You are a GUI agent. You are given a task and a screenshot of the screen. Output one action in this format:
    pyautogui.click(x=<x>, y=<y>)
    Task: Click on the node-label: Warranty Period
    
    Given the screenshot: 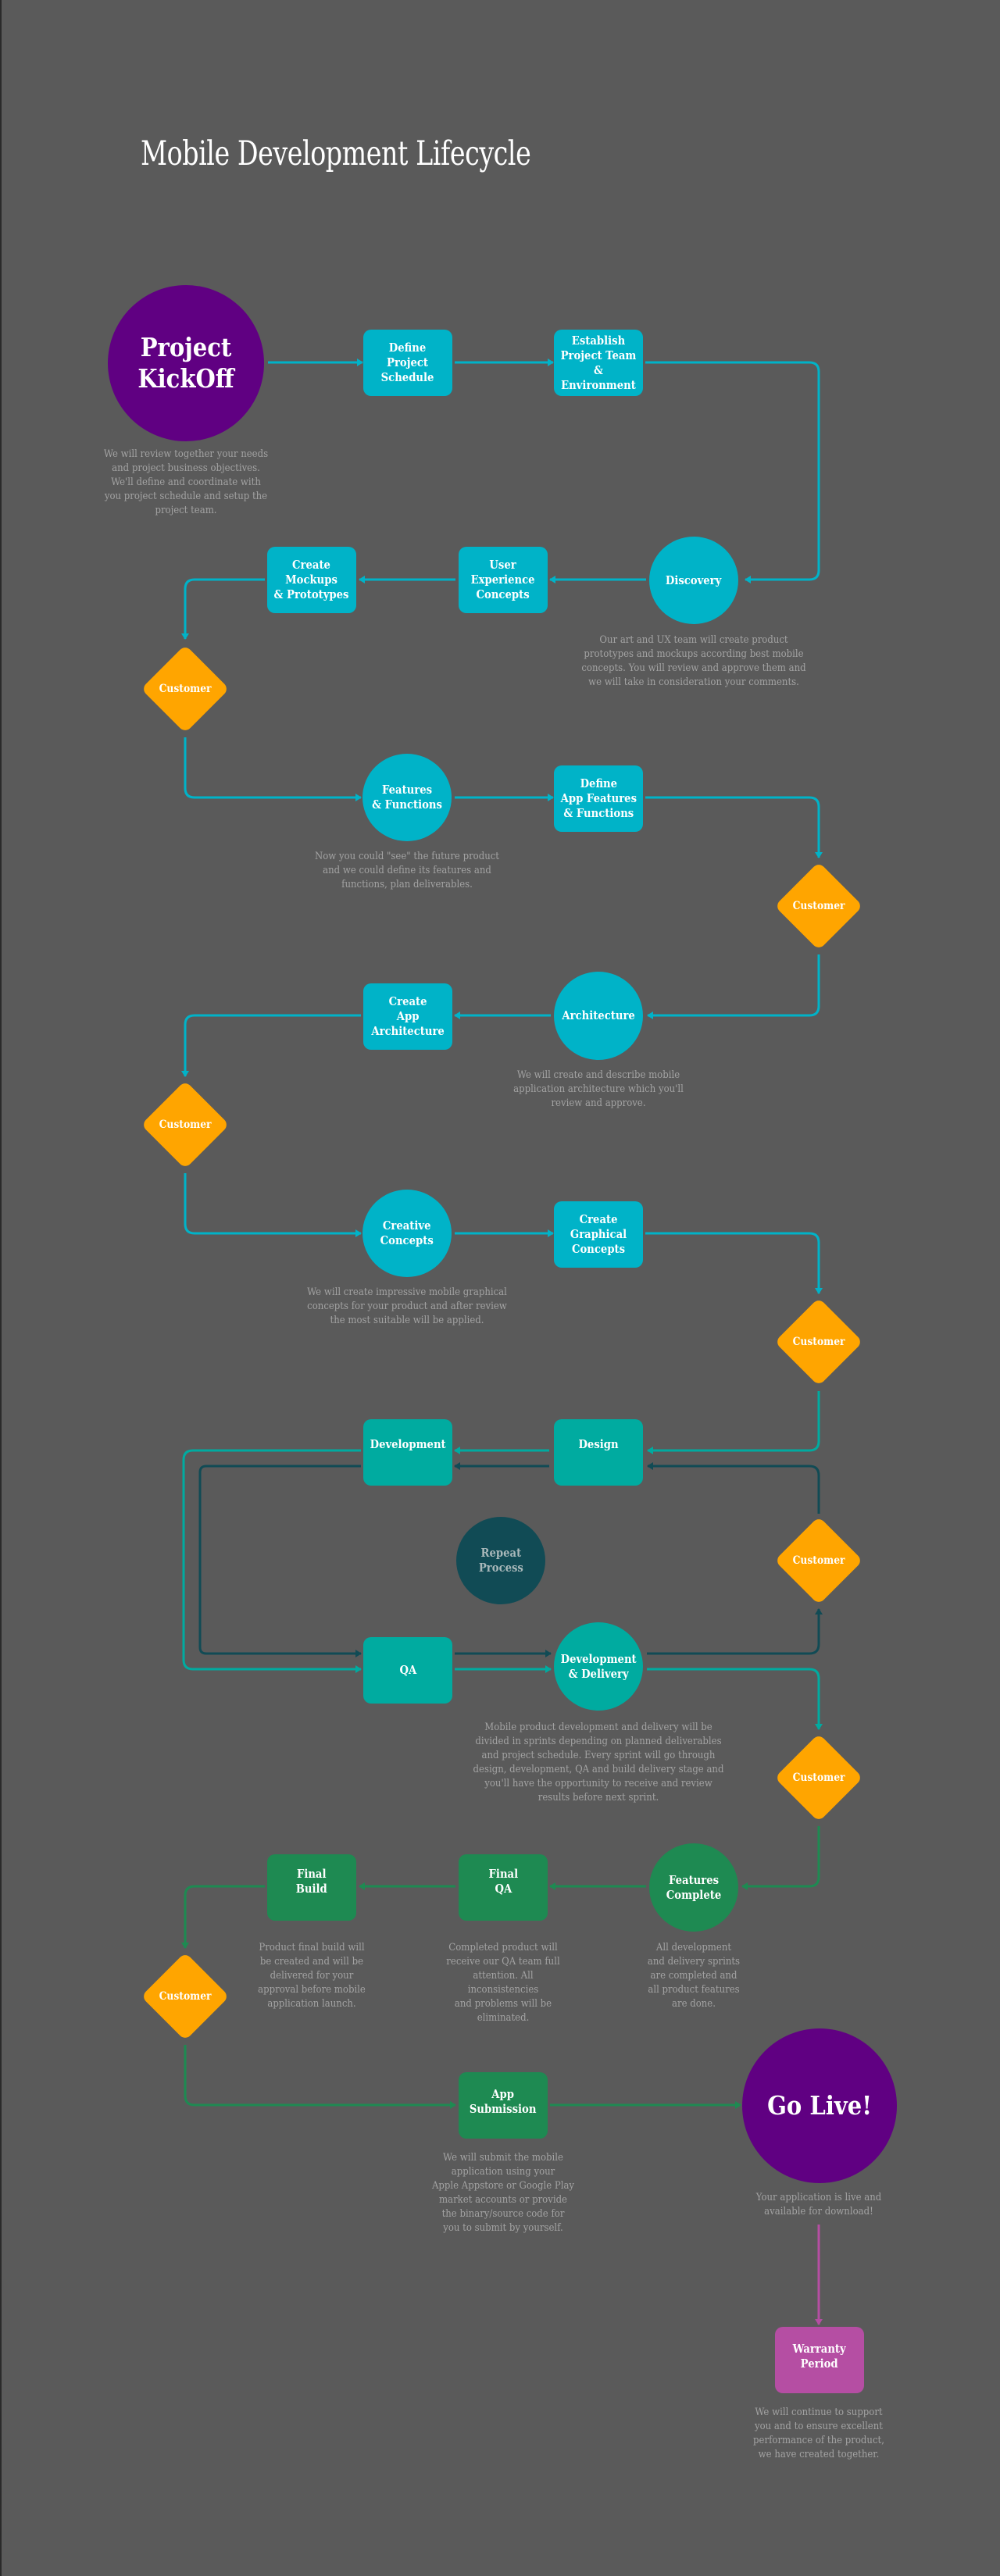 What is the action you would take?
    pyautogui.click(x=819, y=2356)
    